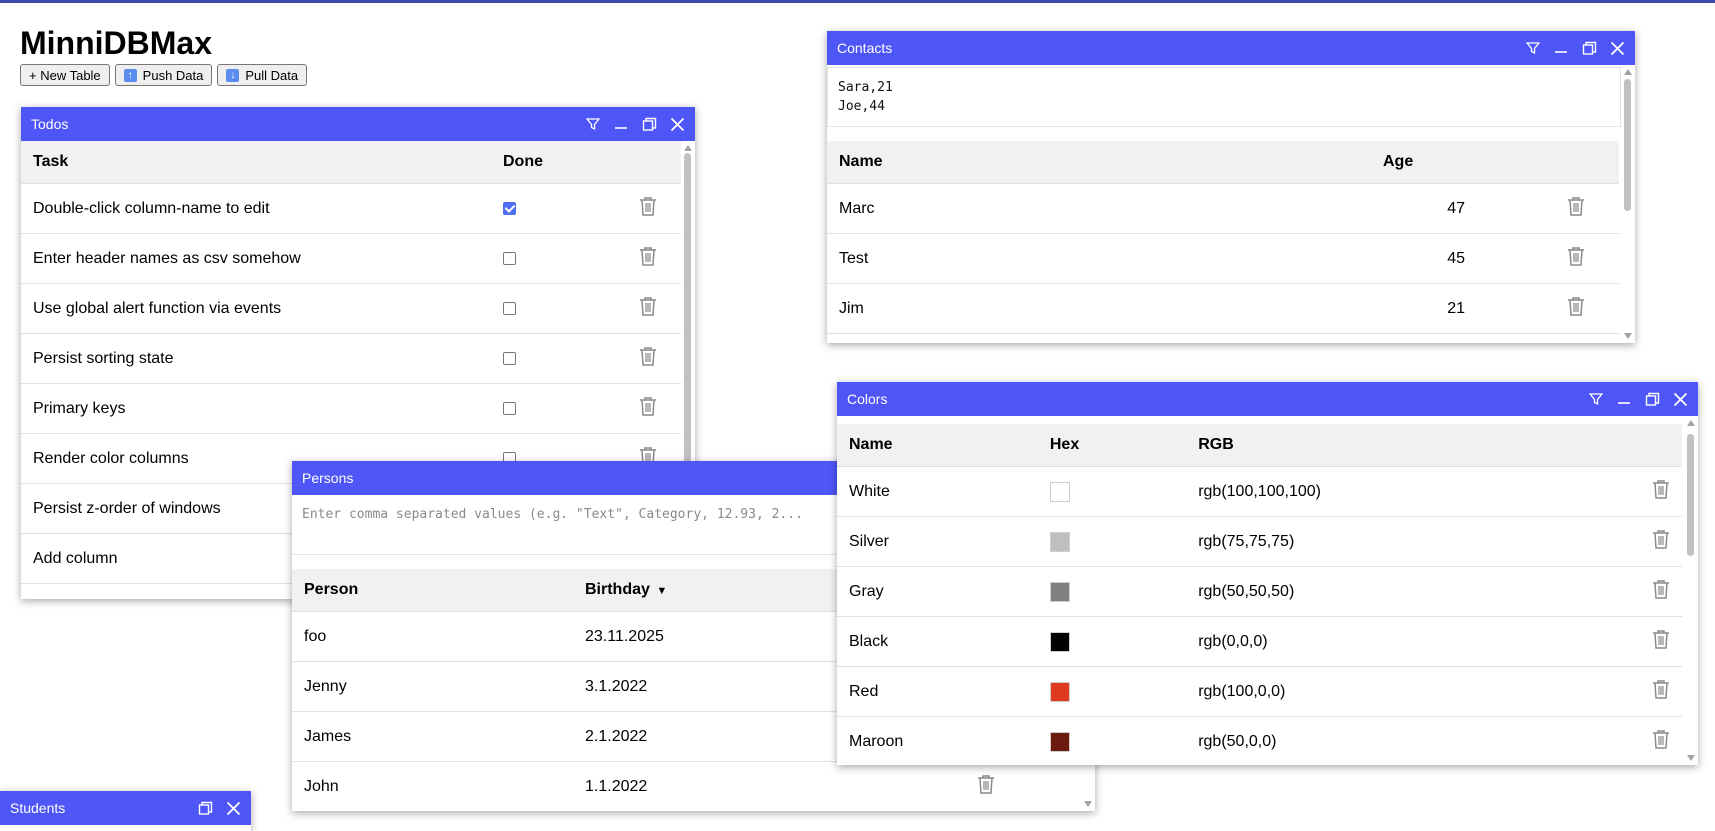 This screenshot has width=1715, height=831. I want to click on push-data-button: ↑ Push Data, so click(163, 75).